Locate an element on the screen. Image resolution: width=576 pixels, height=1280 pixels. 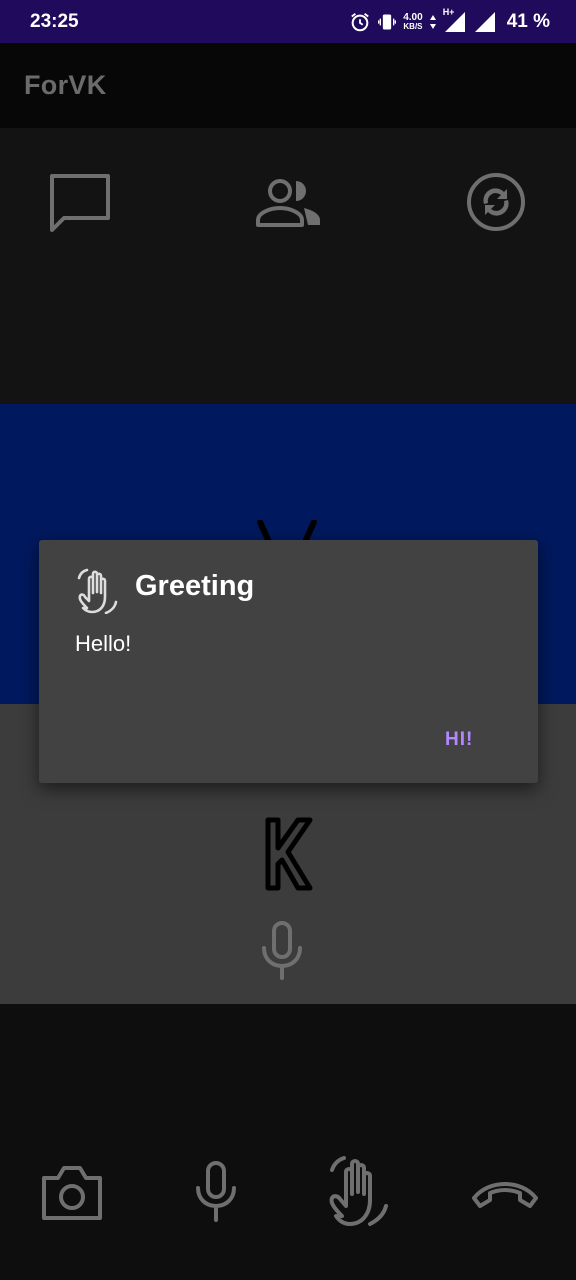
app-title: ForVK is located at coordinates (65, 85).